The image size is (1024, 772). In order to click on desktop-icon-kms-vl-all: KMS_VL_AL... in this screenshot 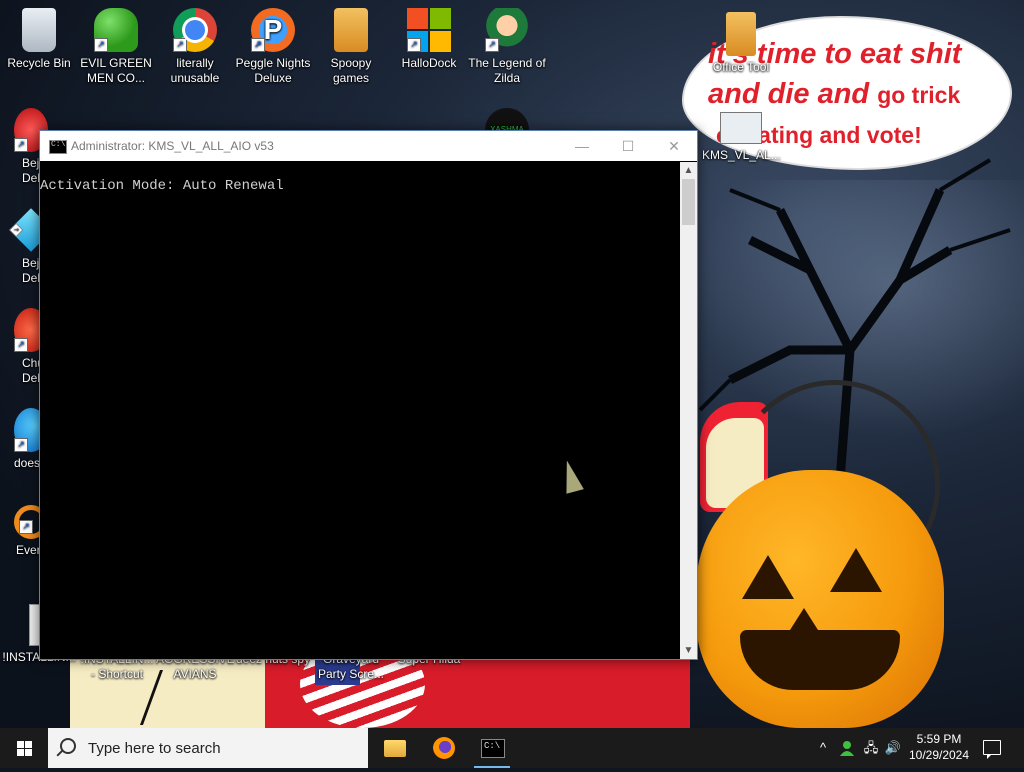, I will do `click(741, 137)`.